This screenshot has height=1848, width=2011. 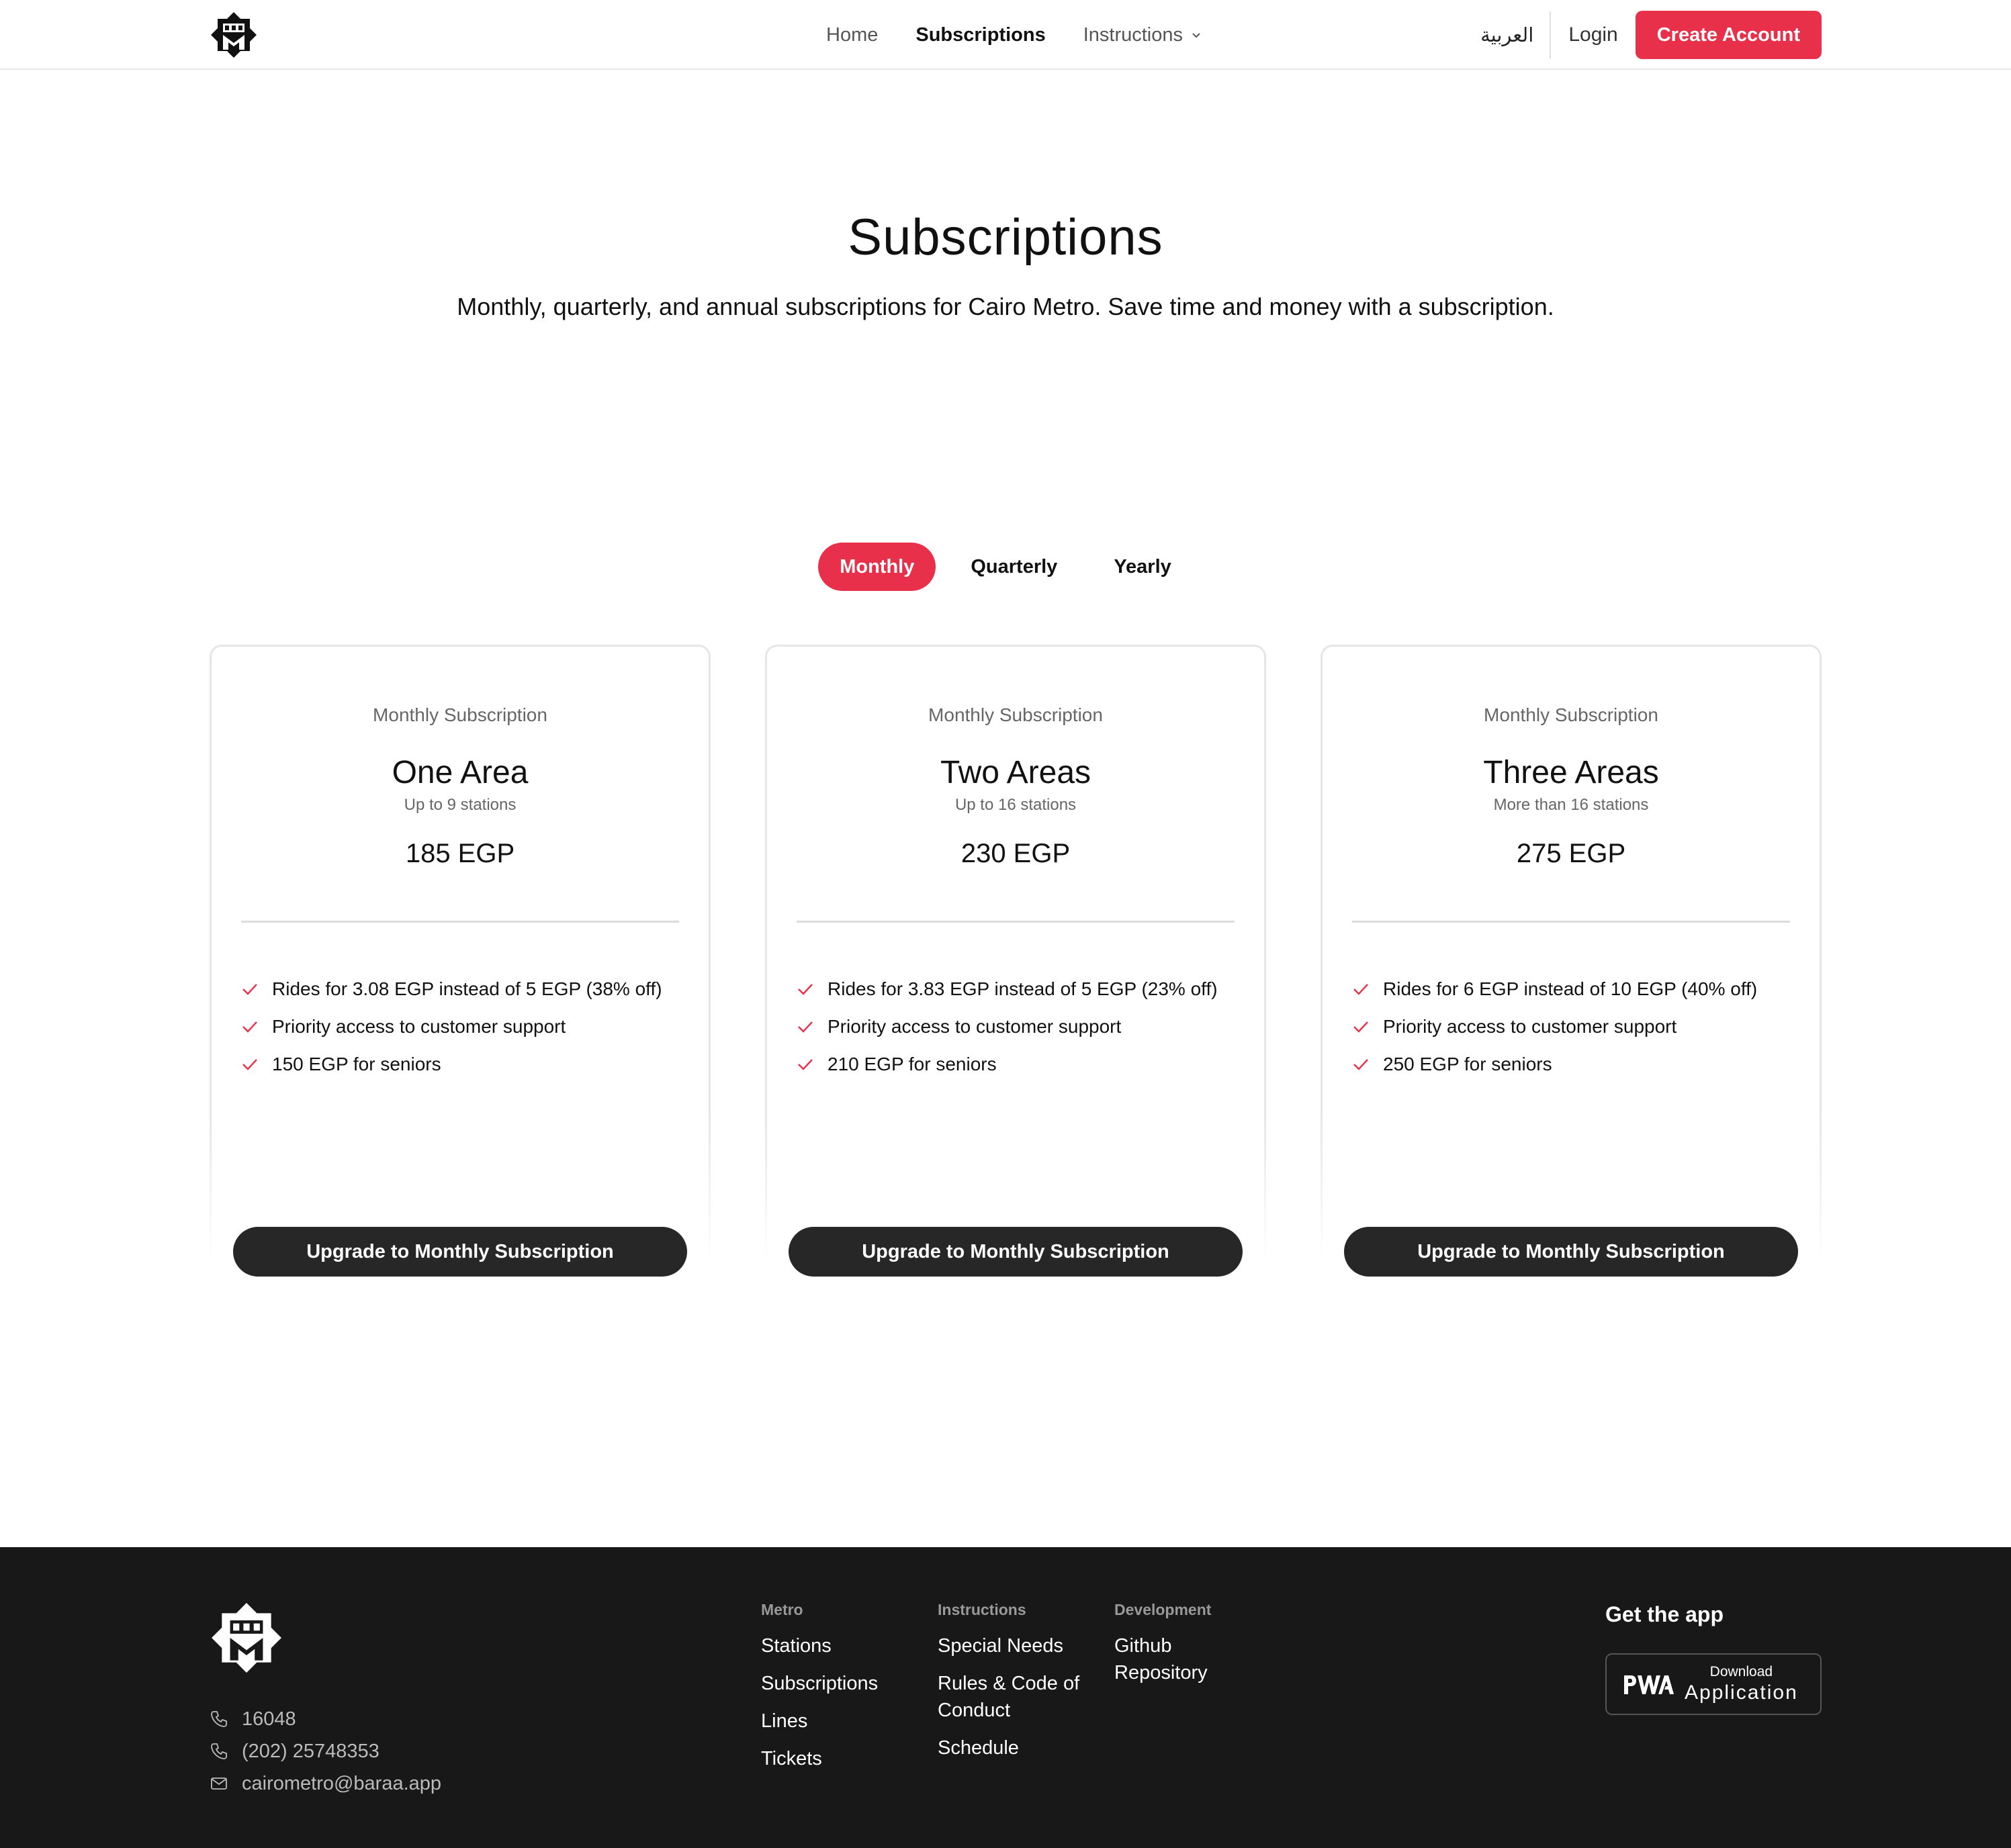 I want to click on plan-title: Three Areas, so click(x=1571, y=772).